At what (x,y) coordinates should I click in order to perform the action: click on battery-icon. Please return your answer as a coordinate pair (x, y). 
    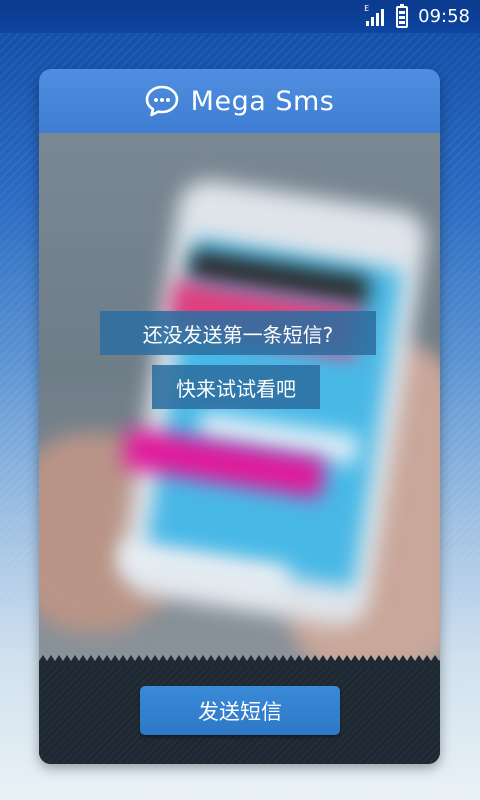
    Looking at the image, I should click on (402, 15).